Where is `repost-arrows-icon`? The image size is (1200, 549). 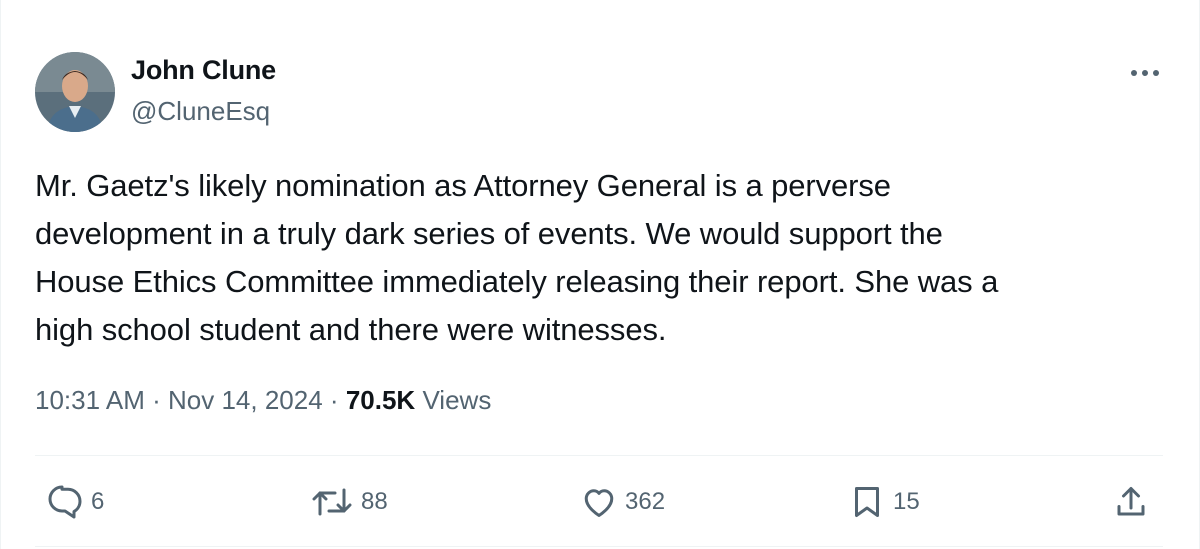
repost-arrows-icon is located at coordinates (332, 502).